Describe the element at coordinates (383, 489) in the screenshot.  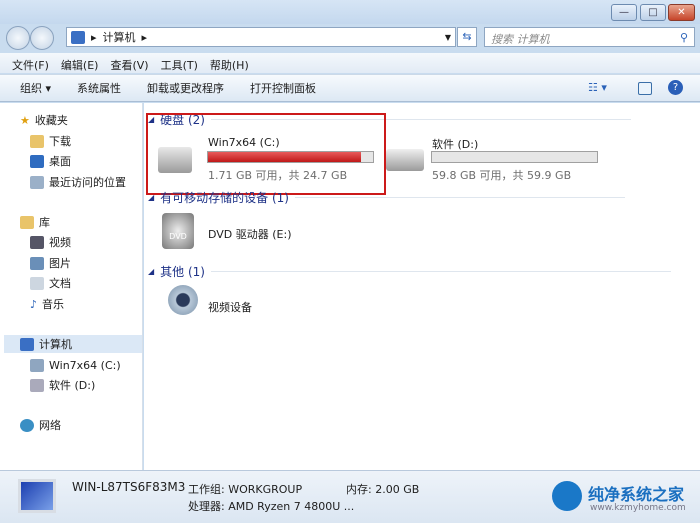
I see `memory-info: 内存: 2.00 GB` at that location.